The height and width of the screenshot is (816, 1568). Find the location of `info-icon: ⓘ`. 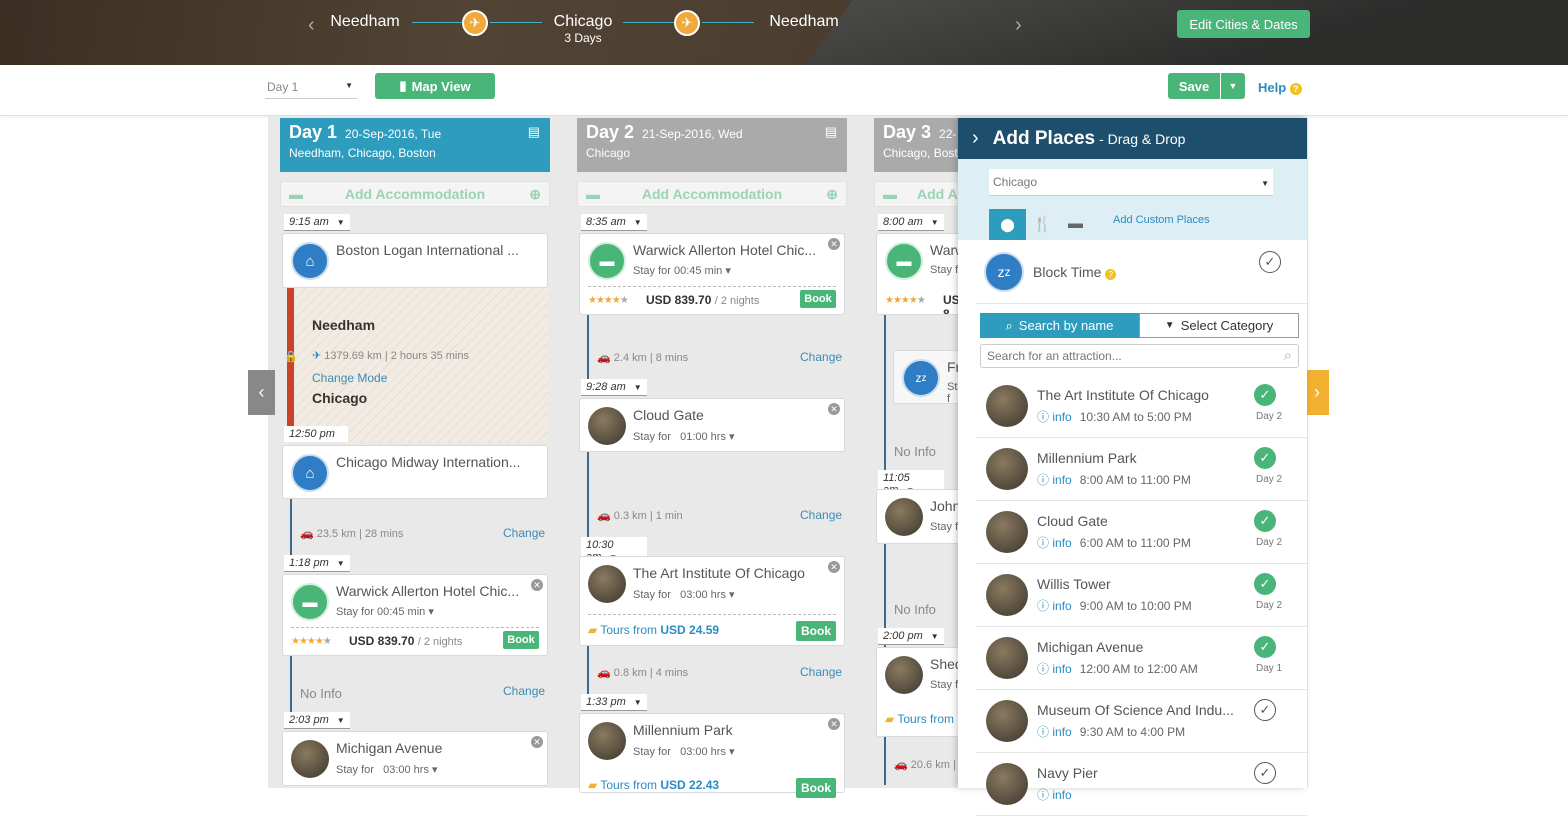

info-icon: ⓘ is located at coordinates (1043, 543).